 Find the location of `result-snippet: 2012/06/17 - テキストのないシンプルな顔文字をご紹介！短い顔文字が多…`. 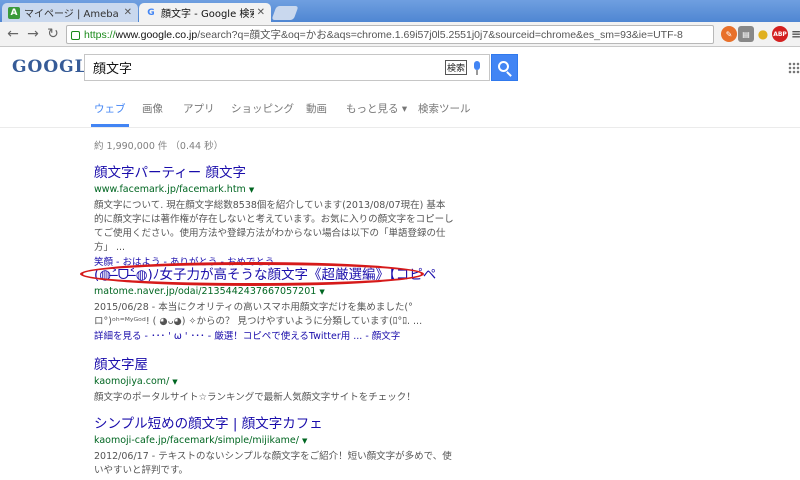

result-snippet: 2012/06/17 - テキストのないシンプルな顔文字をご紹介！短い顔文字が多… is located at coordinates (273, 463).